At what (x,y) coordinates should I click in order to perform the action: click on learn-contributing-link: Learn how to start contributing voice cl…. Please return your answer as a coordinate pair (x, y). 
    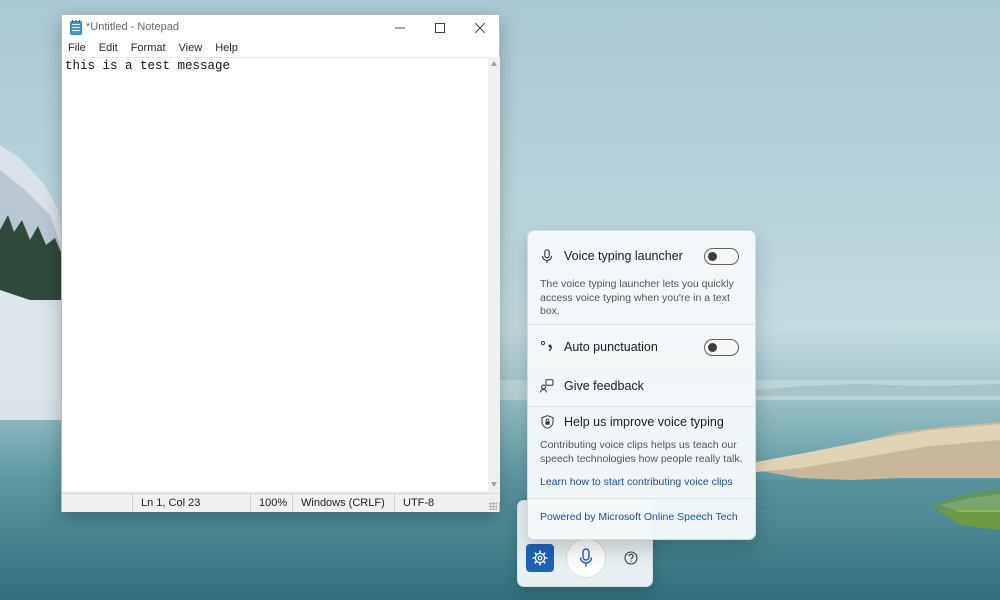
    Looking at the image, I should click on (636, 482).